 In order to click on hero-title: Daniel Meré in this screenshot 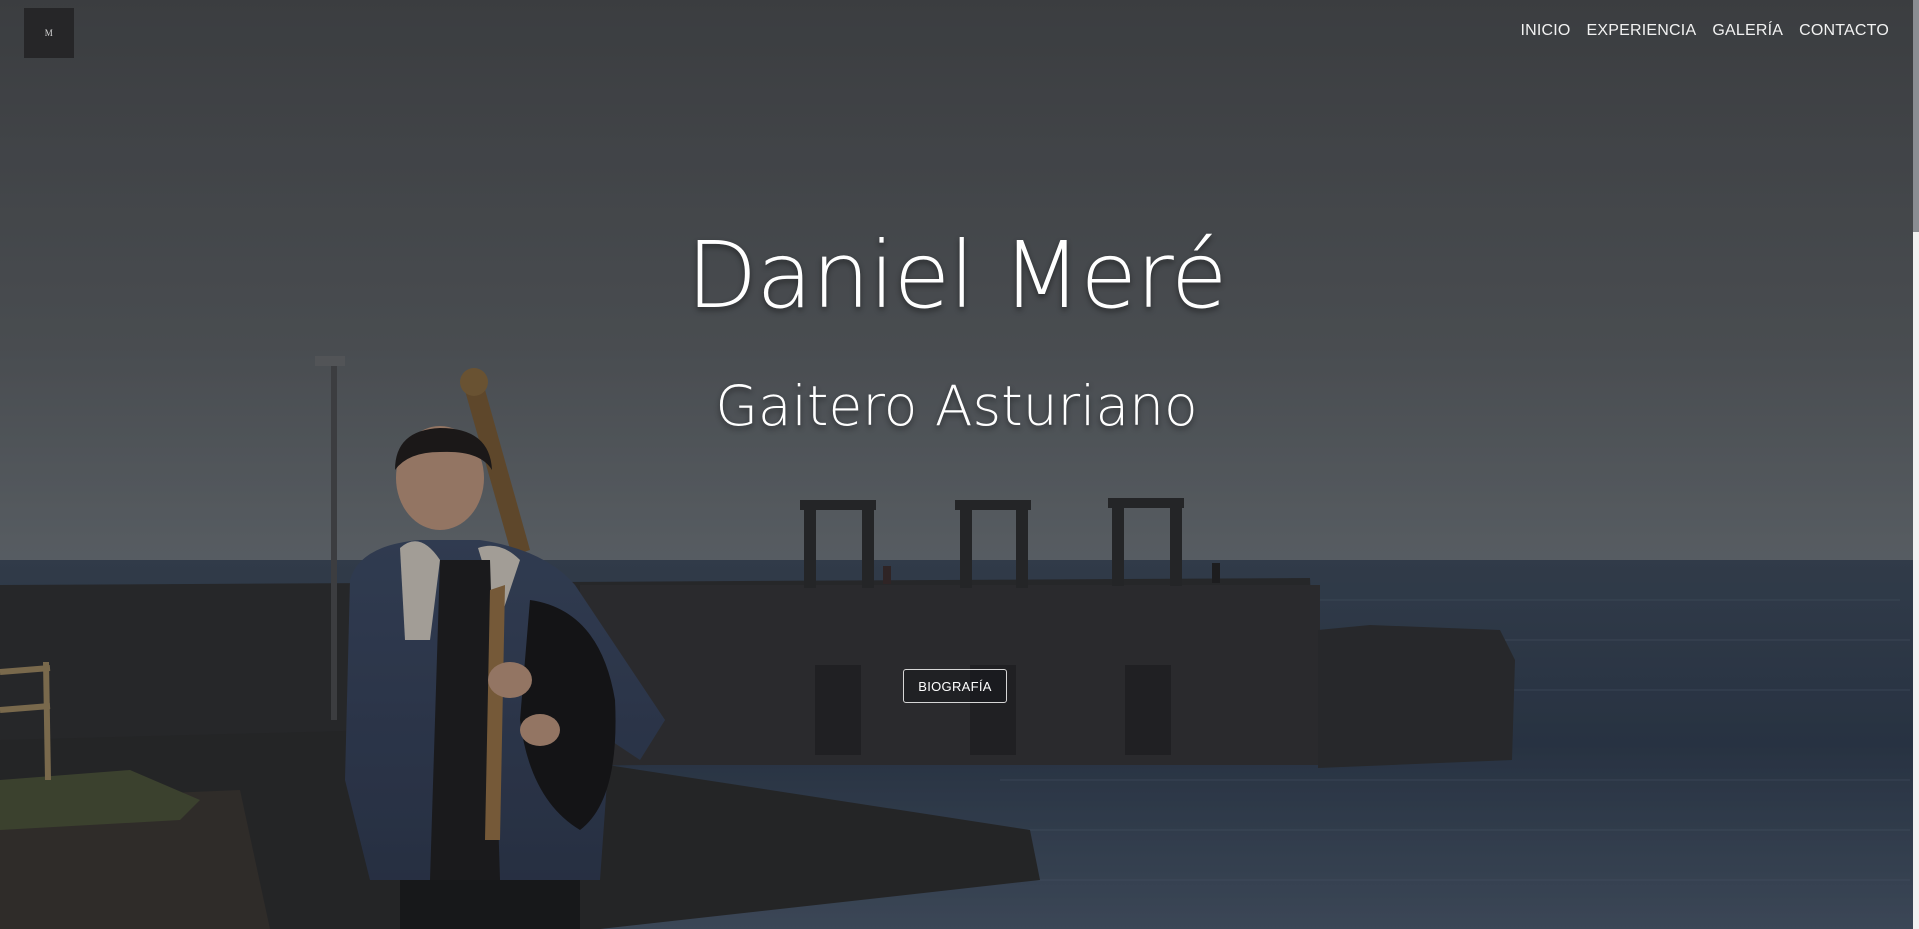, I will do `click(957, 275)`.